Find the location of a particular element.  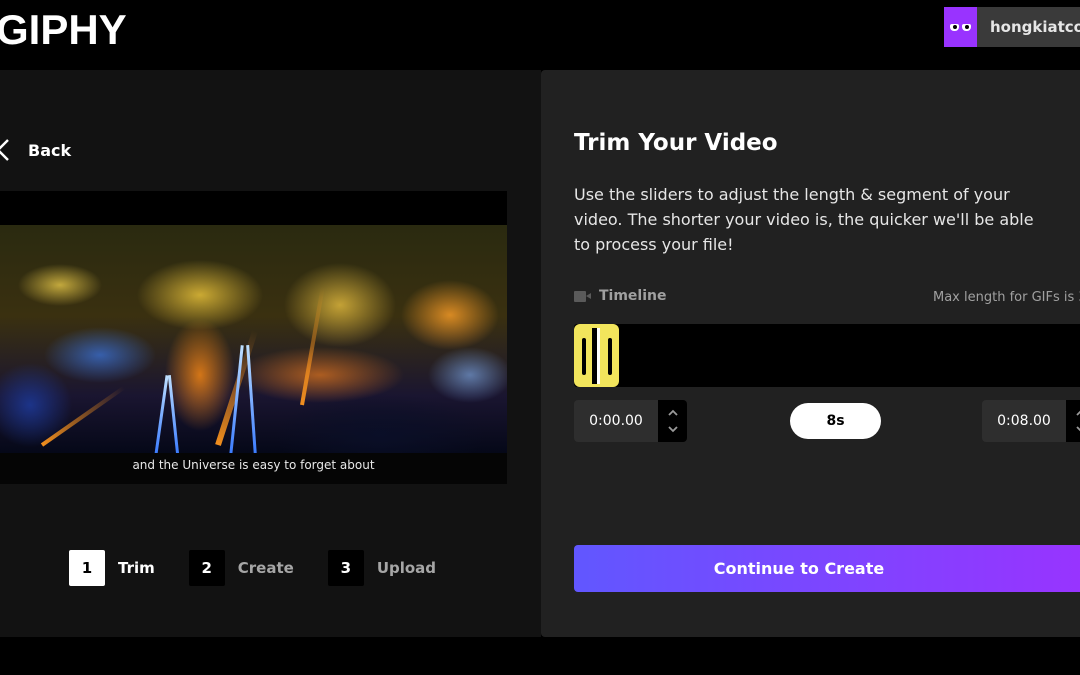

playhead is located at coordinates (596, 356).